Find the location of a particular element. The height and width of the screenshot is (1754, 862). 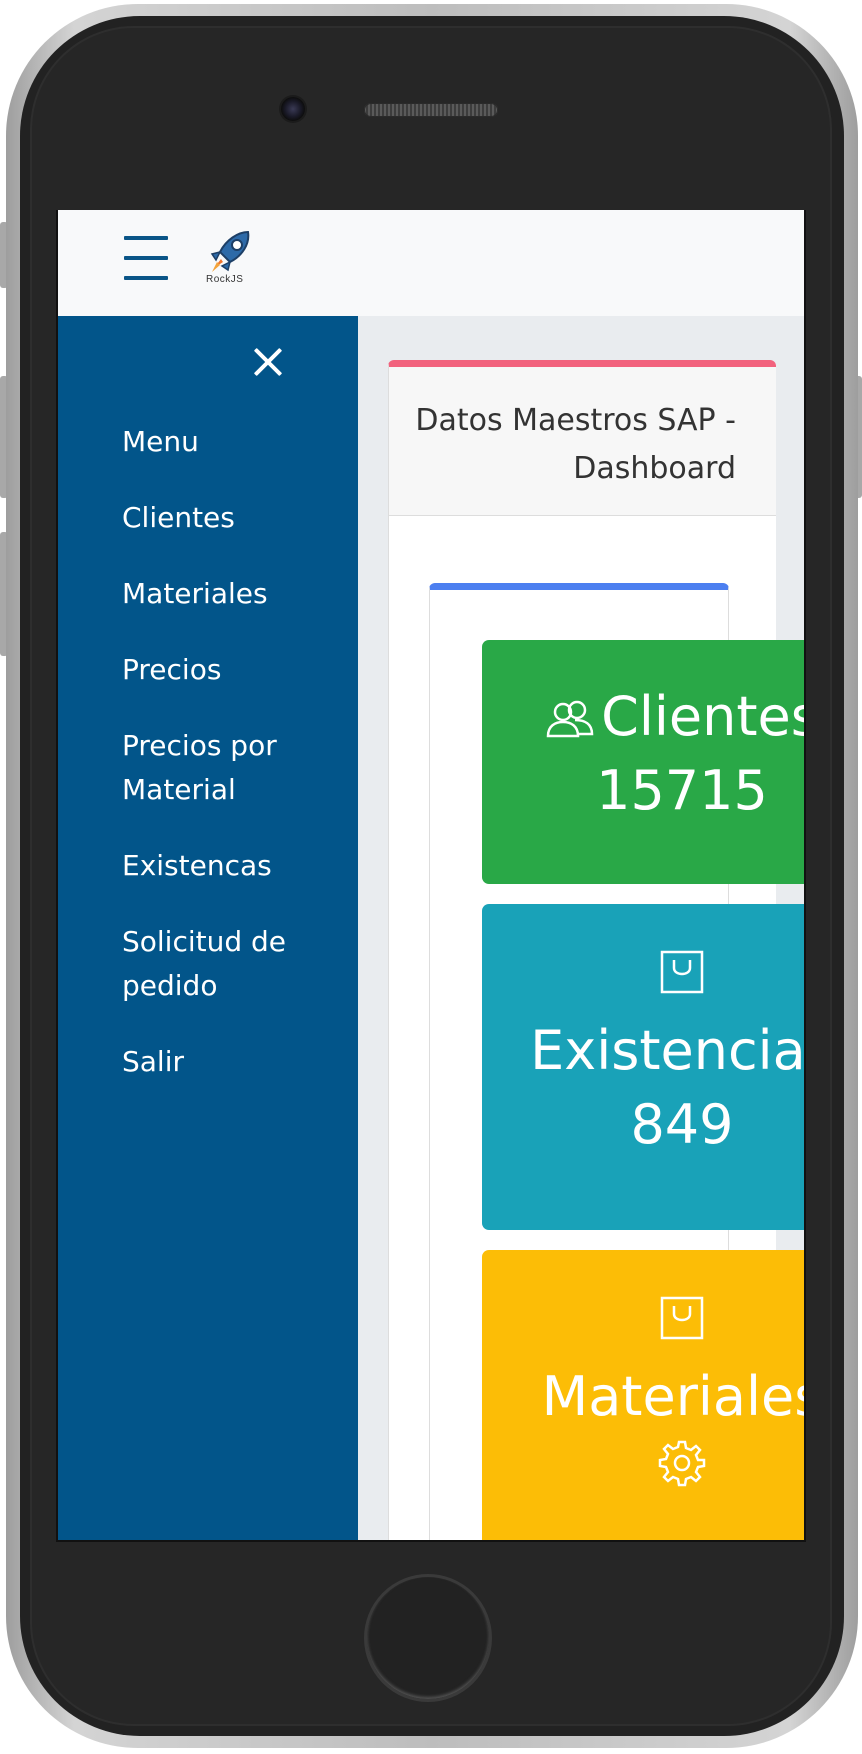

tile-clientes-header: Clientes is located at coordinates (644, 717).